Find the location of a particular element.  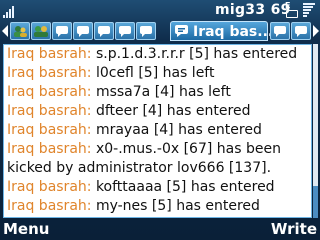

tab-groups is located at coordinates (41, 31).